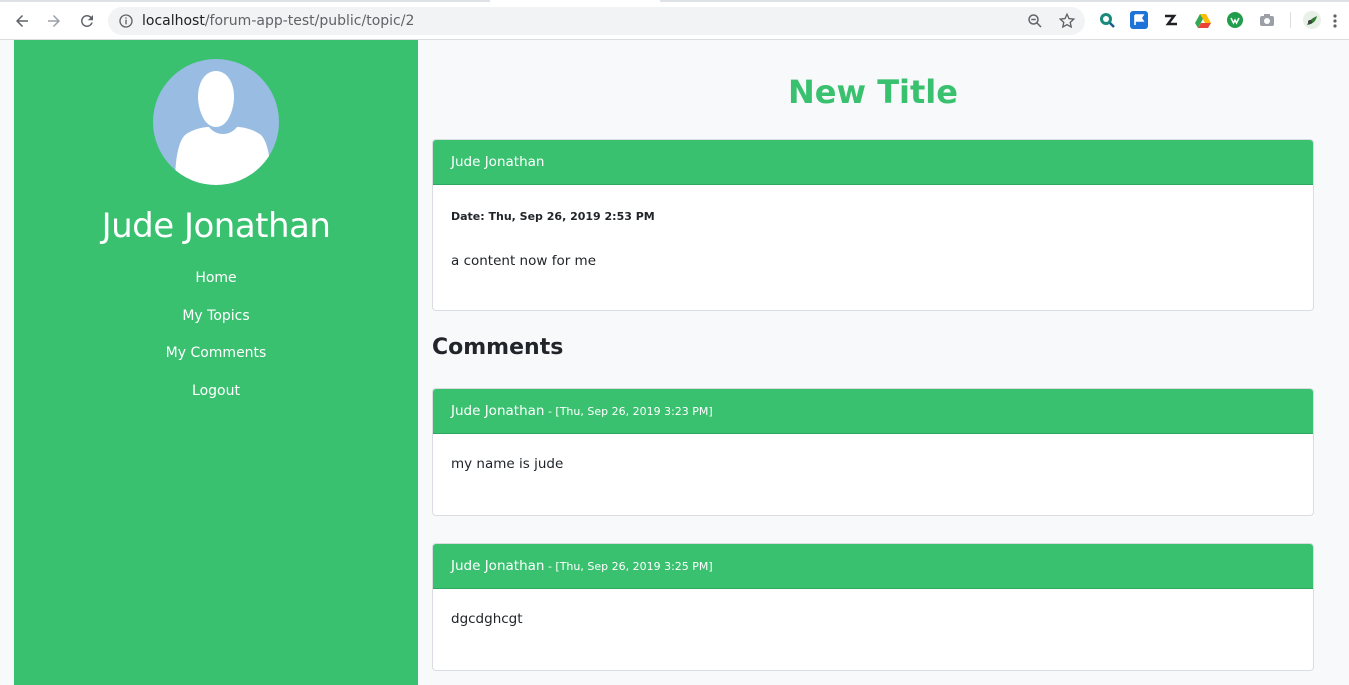 The image size is (1349, 685). What do you see at coordinates (553, 216) in the screenshot?
I see `topic-date: Date: Thu, Sep 26, 2019 2:53 PM` at bounding box center [553, 216].